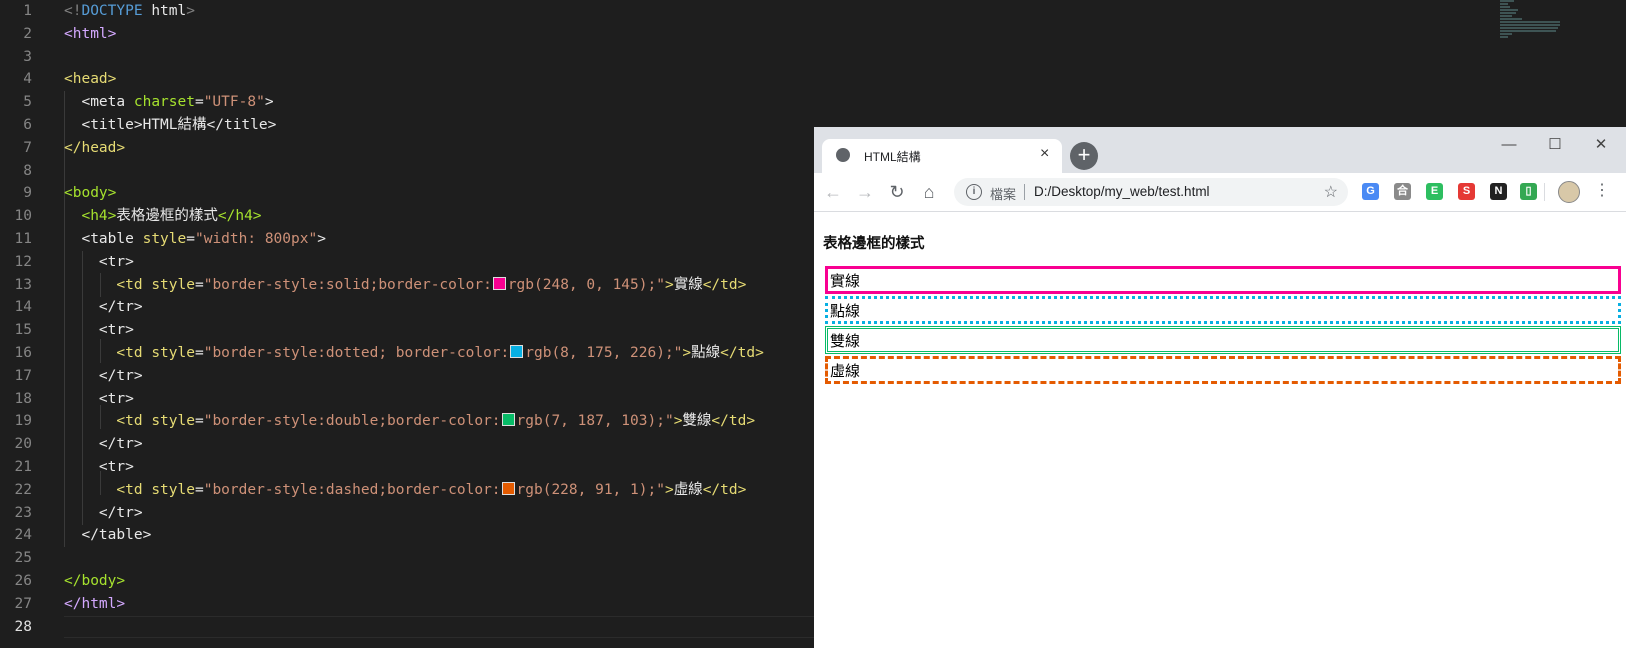  What do you see at coordinates (1370, 191) in the screenshot?
I see `translate-extension-icon: G` at bounding box center [1370, 191].